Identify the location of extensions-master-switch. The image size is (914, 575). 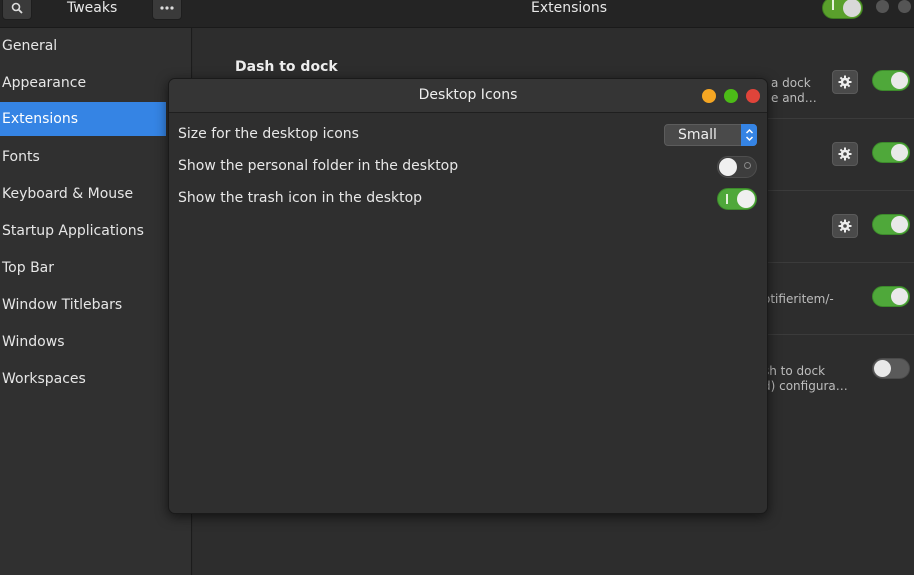
(842, 9).